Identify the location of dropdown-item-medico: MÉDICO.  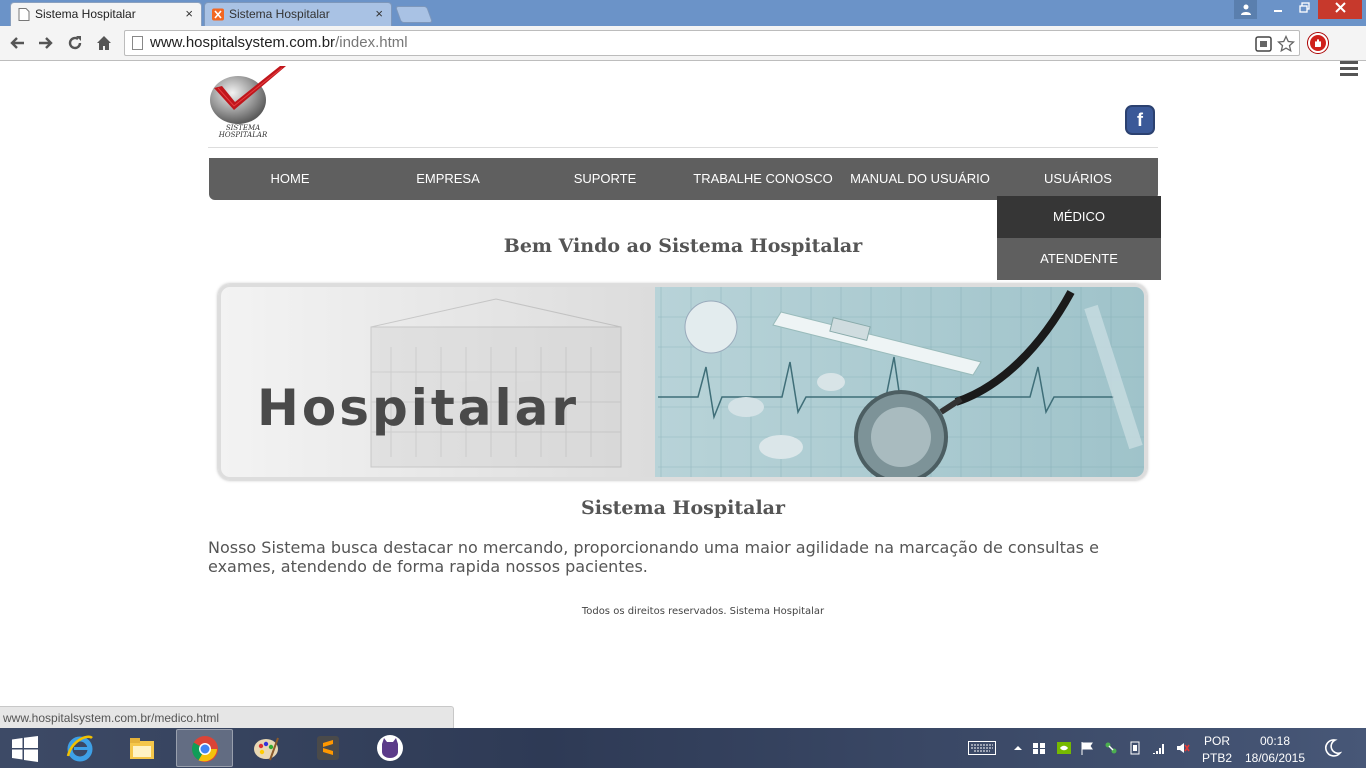
(1079, 217).